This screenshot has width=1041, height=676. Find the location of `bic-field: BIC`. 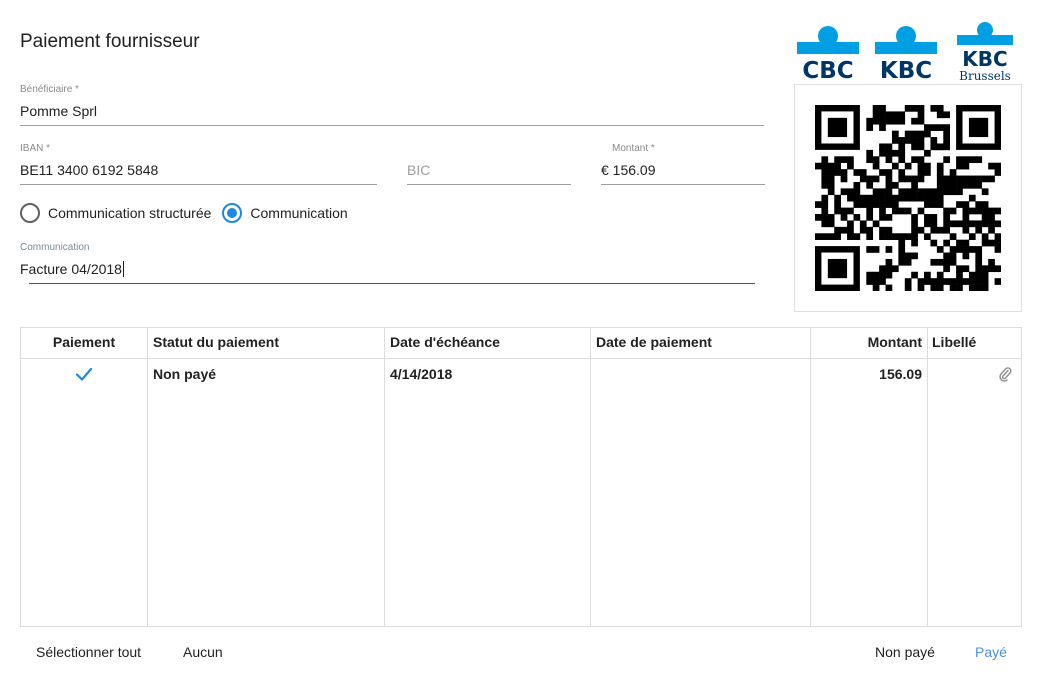

bic-field: BIC is located at coordinates (489, 164).